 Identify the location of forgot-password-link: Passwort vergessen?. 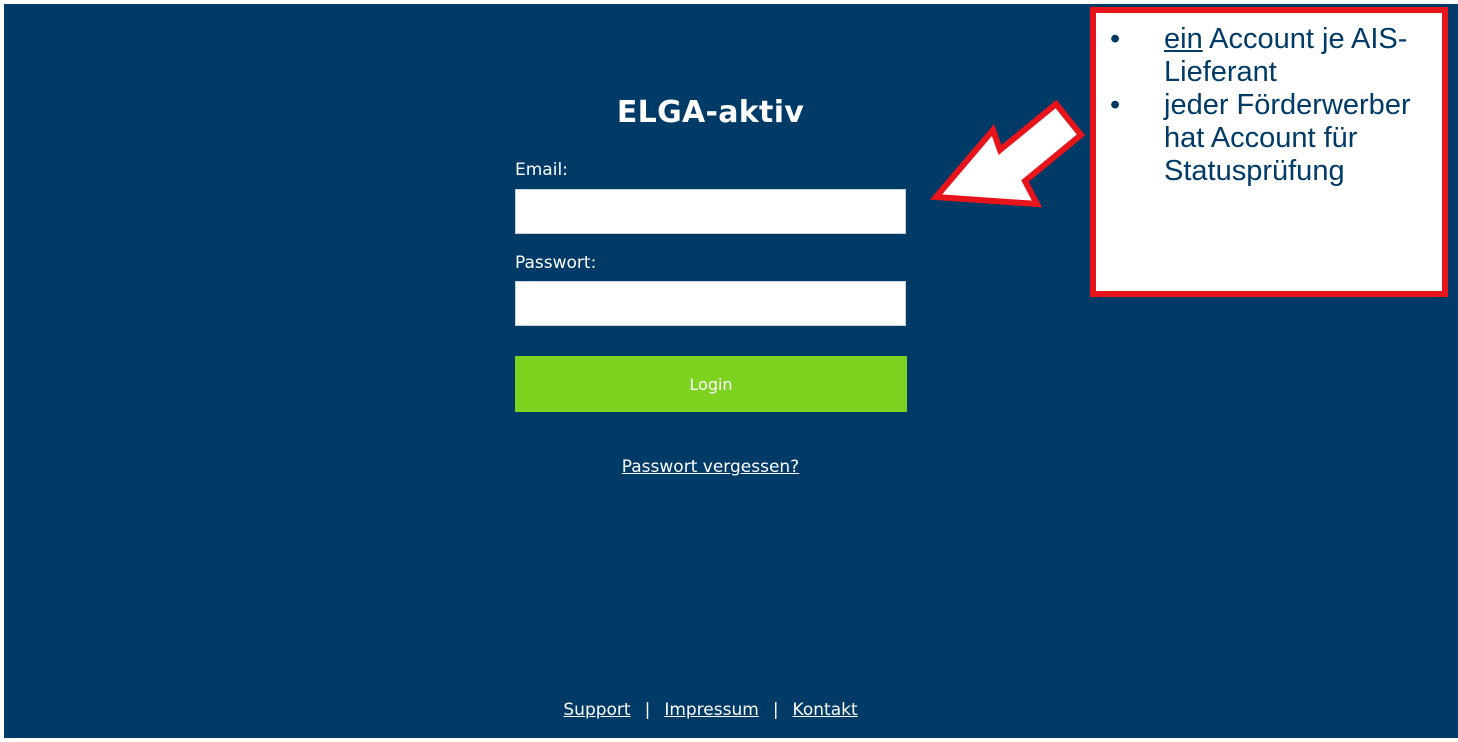
(710, 467).